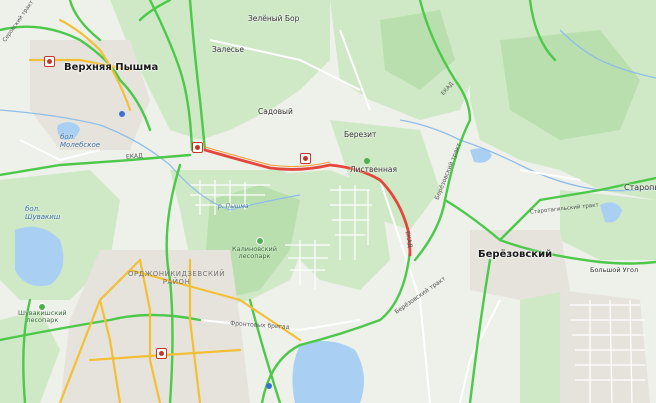 The image size is (656, 403). What do you see at coordinates (614, 270) in the screenshot?
I see `village-label-bolshoy-ugol: Большой Угол` at bounding box center [614, 270].